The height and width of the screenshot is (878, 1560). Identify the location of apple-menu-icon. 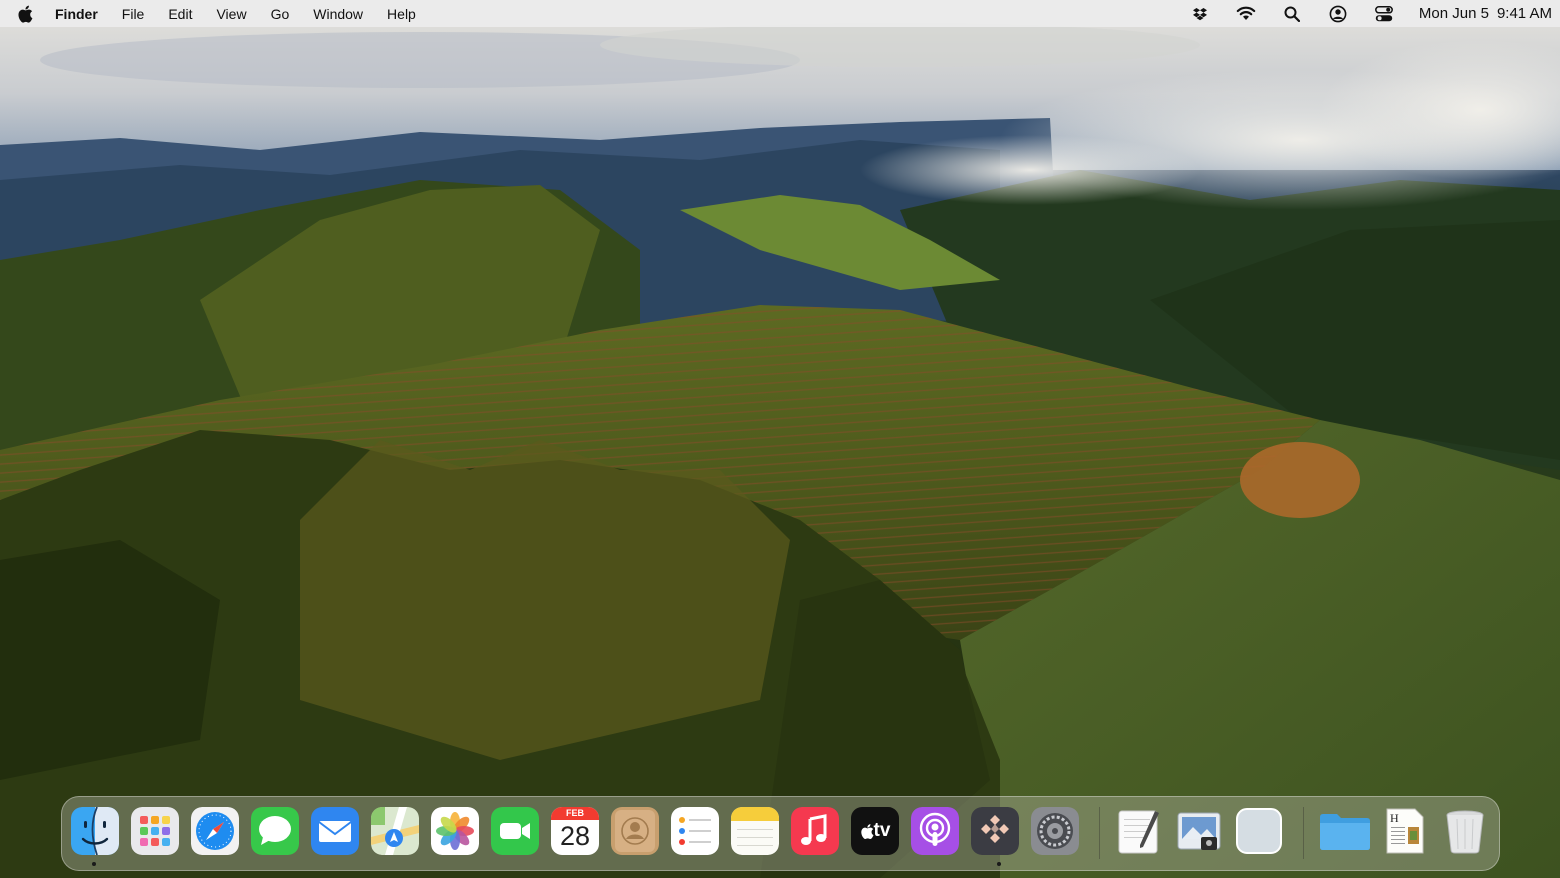
(25, 14).